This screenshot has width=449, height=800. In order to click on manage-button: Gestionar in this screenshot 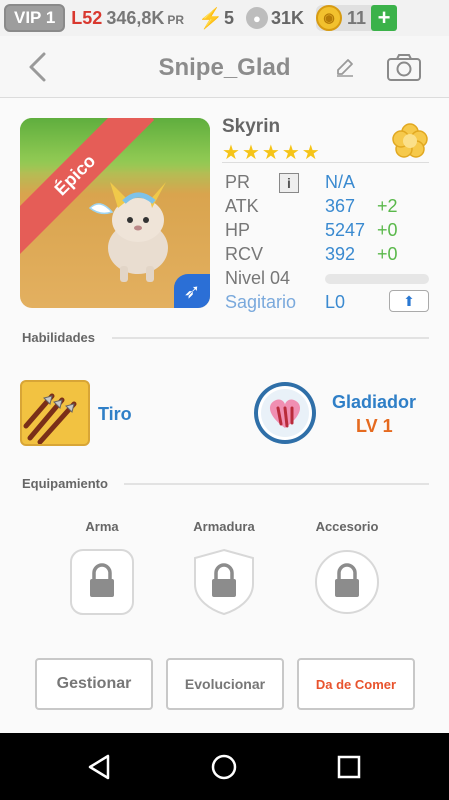, I will do `click(94, 684)`.